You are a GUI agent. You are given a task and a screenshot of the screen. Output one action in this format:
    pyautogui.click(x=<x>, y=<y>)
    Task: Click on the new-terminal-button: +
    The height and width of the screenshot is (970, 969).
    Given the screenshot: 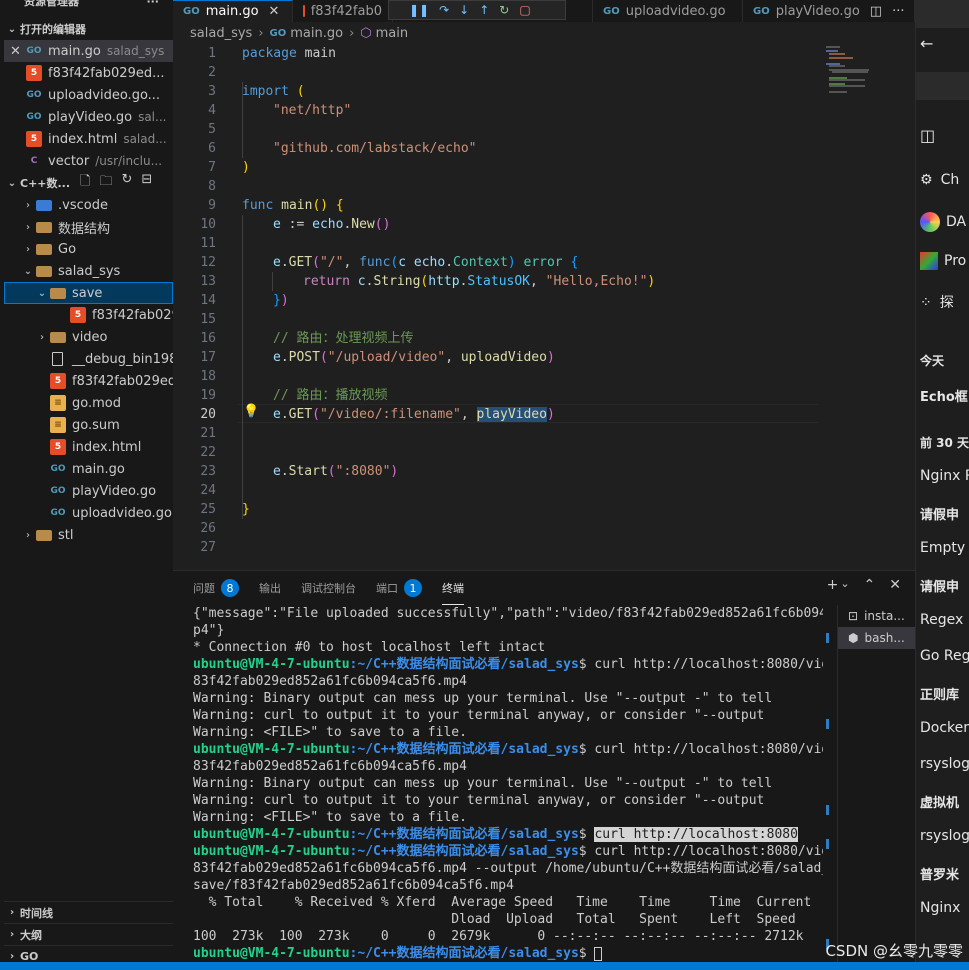 What is the action you would take?
    pyautogui.click(x=833, y=585)
    